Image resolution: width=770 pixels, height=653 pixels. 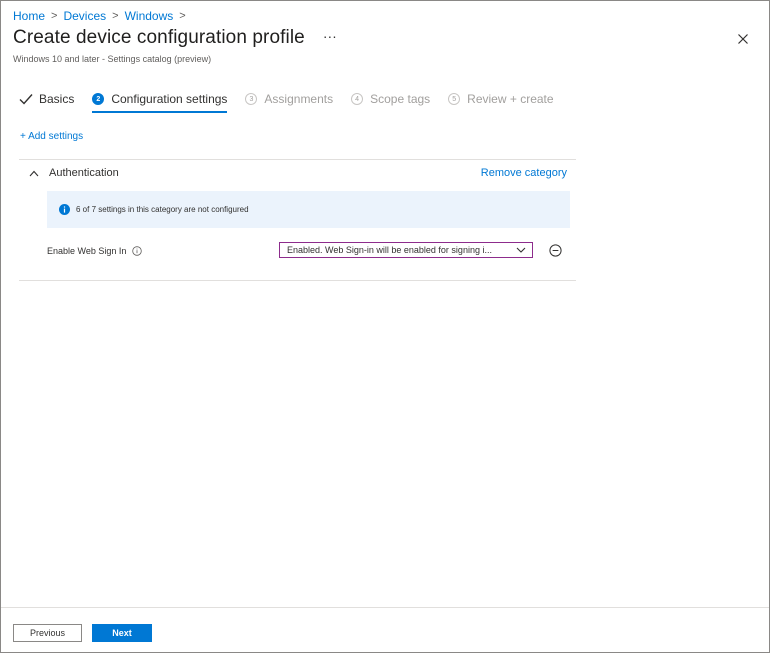 What do you see at coordinates (47, 633) in the screenshot?
I see `previous-button: Previous` at bounding box center [47, 633].